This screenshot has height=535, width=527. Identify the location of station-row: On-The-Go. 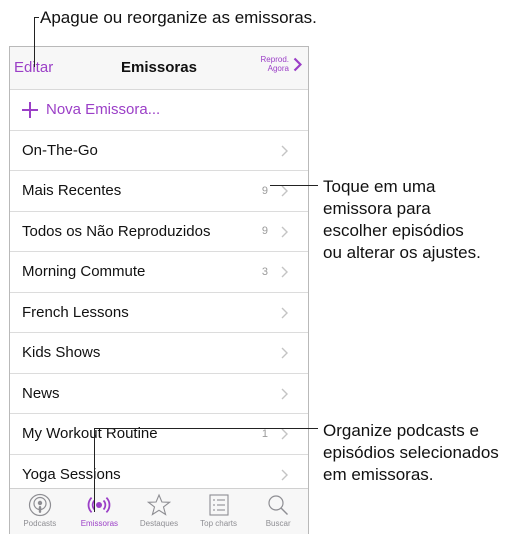
(159, 151).